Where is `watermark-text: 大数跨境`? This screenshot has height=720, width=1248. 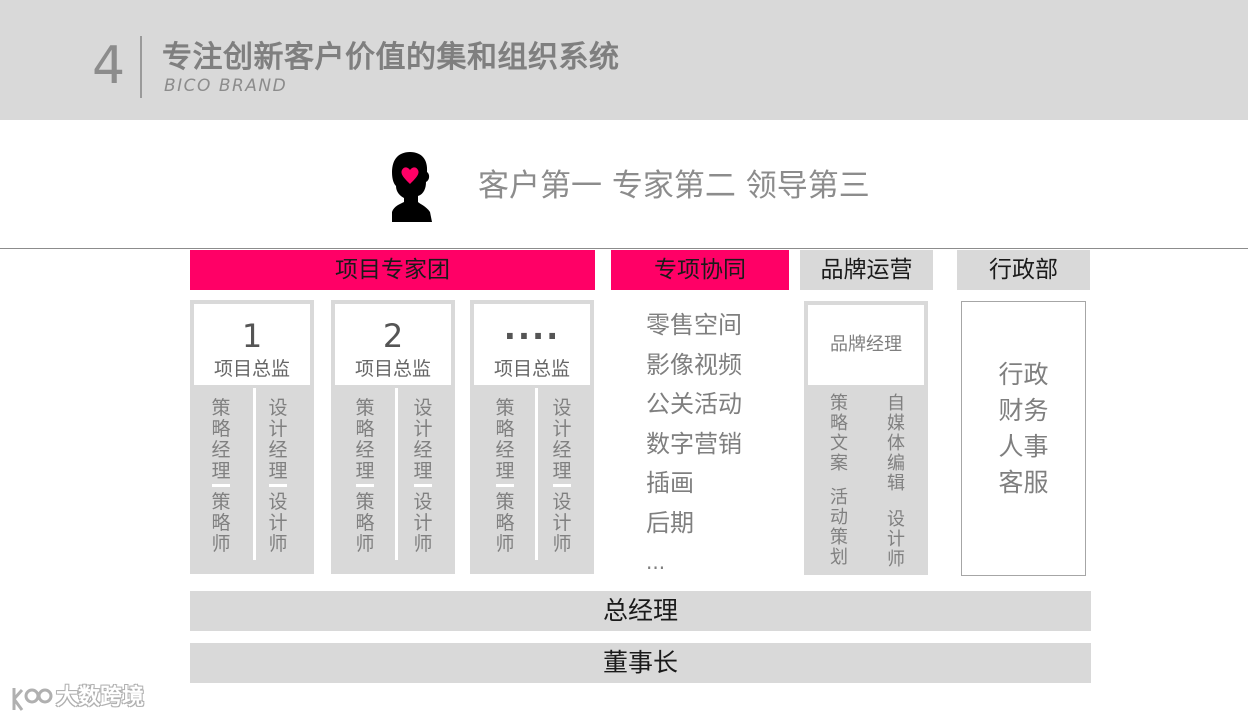 watermark-text: 大数跨境 is located at coordinates (100, 697).